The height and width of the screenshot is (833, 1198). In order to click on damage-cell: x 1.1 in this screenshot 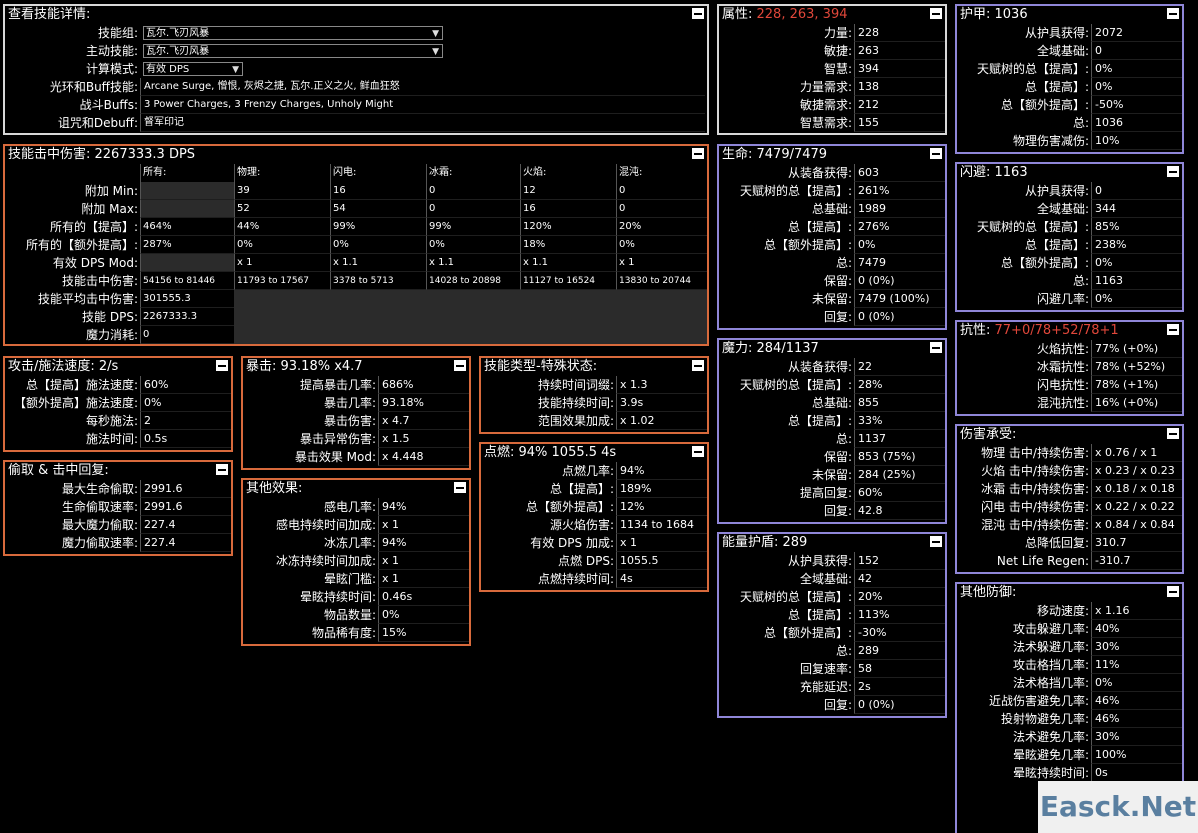, I will do `click(568, 263)`.